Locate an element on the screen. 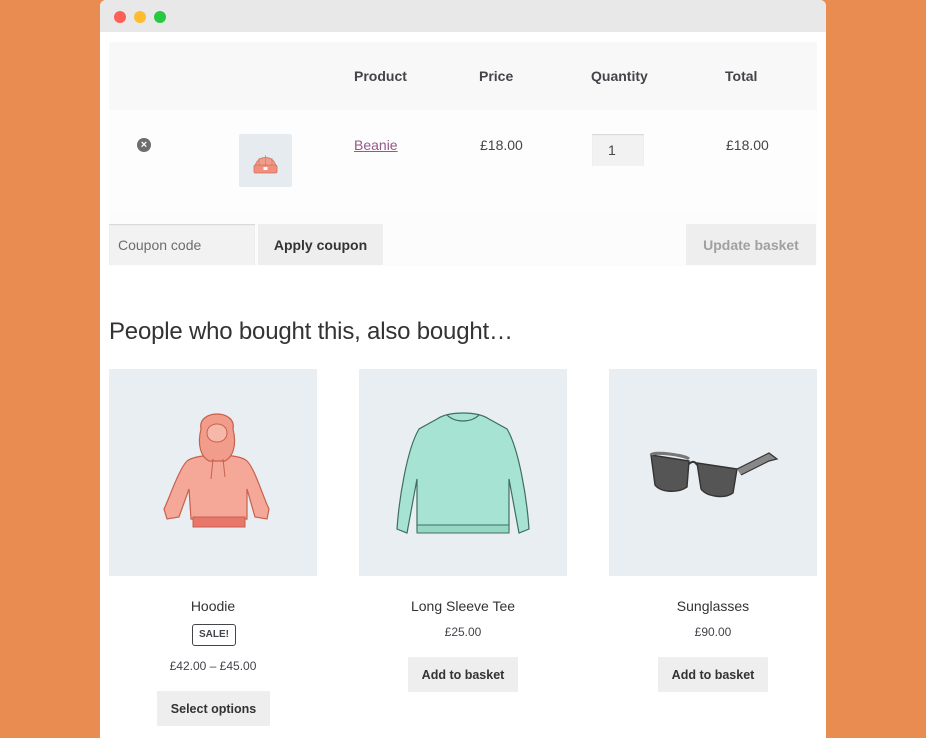  product-image-hoodie is located at coordinates (213, 472).